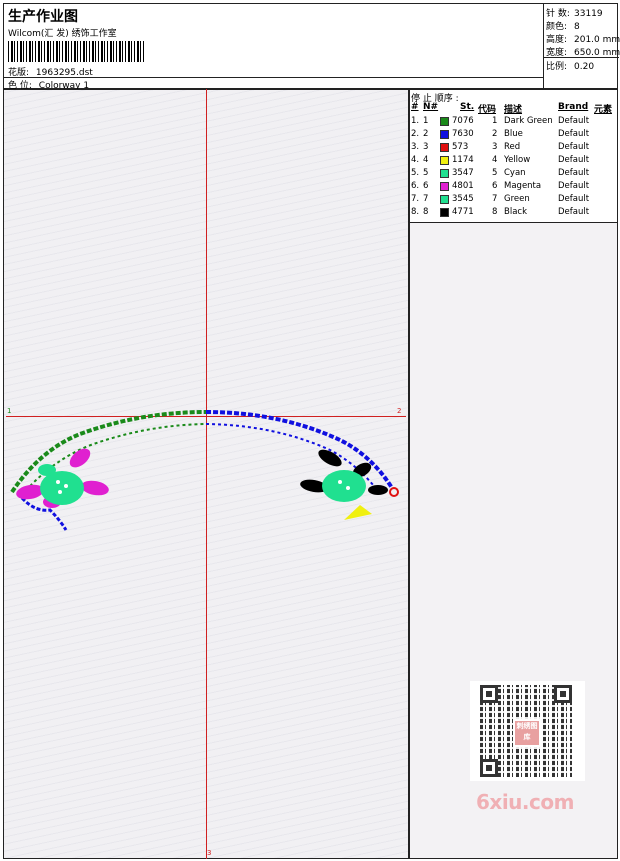  I want to click on seq-cell: 5., so click(415, 173).